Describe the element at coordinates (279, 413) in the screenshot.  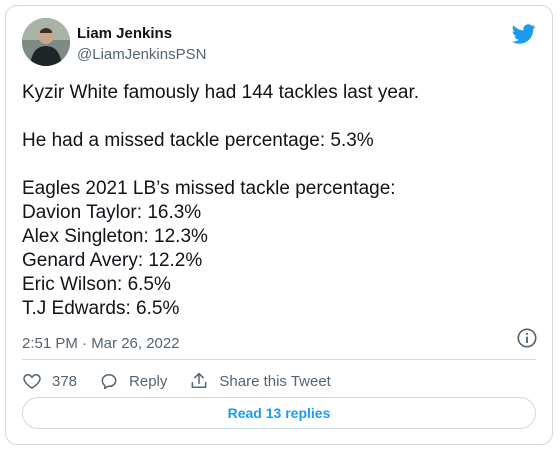
I see `read-replies-button: Read 13 replies` at that location.